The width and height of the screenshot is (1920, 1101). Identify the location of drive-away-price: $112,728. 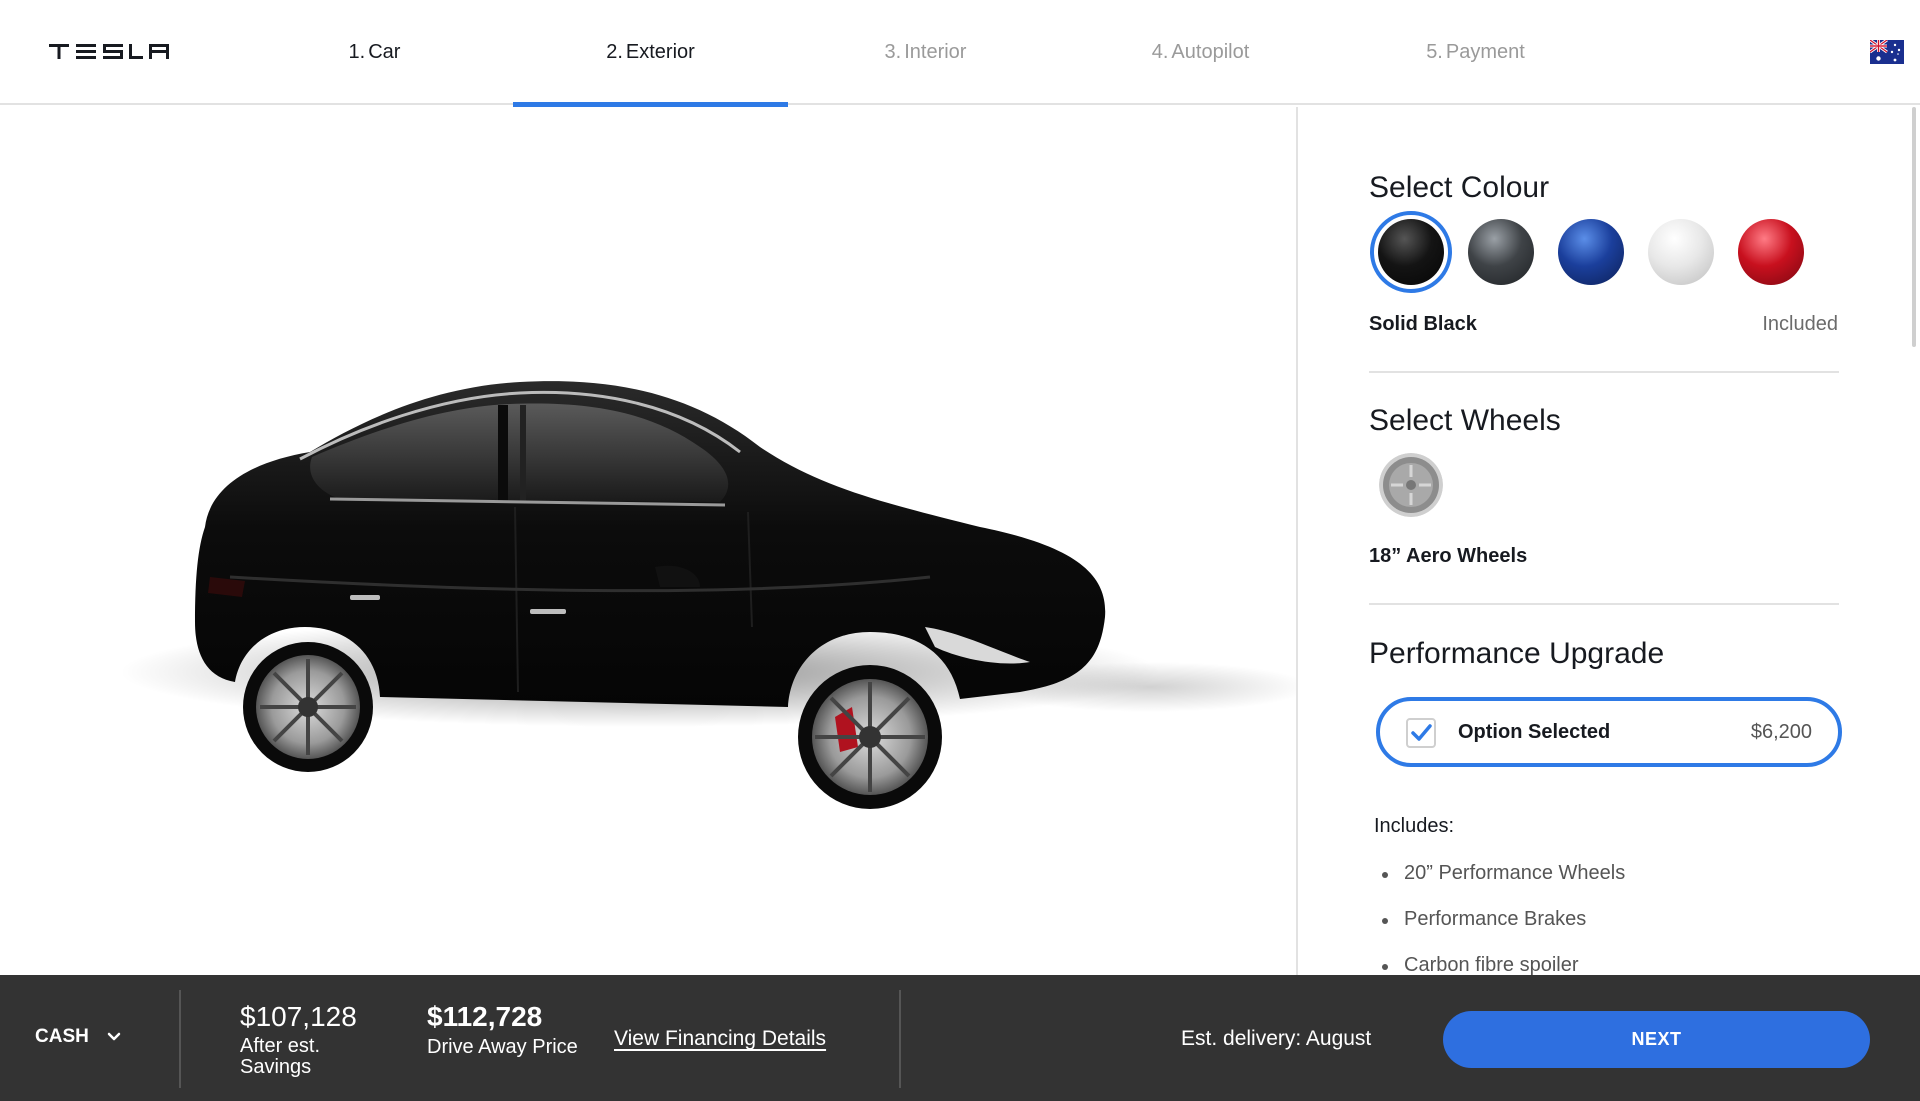
(485, 1016).